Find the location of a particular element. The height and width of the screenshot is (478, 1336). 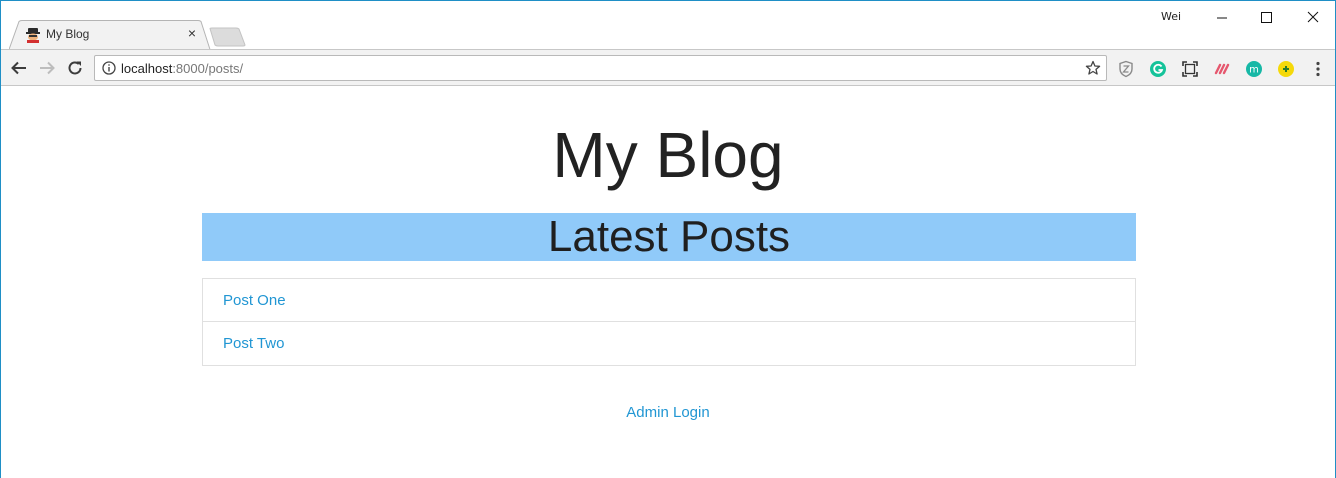

kebab-menu-icon is located at coordinates (1318, 69).